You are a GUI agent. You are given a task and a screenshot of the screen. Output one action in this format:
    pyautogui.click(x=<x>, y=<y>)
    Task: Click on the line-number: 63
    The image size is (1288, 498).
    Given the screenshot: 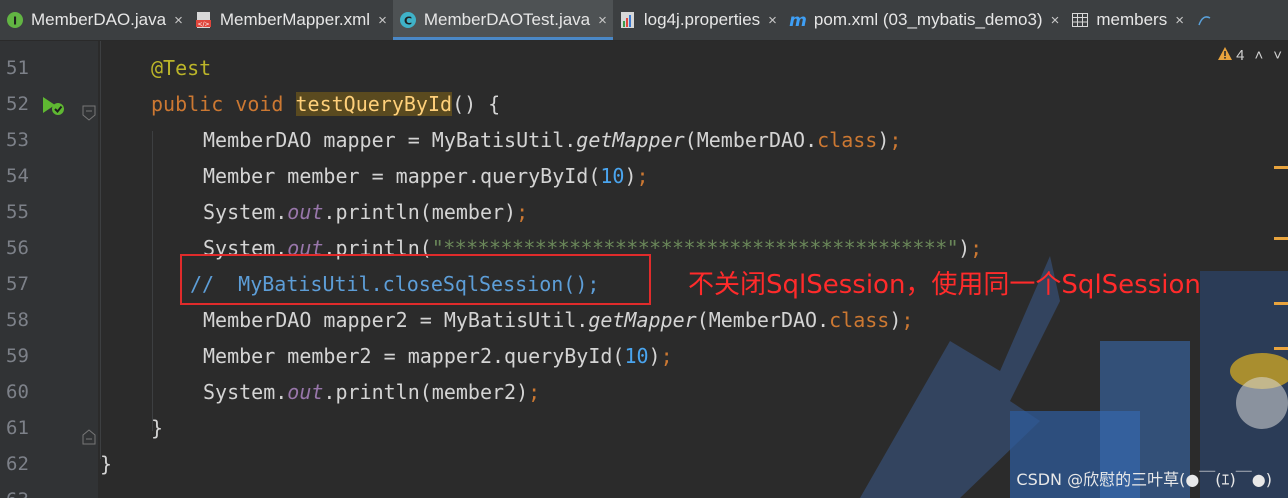 What is the action you would take?
    pyautogui.click(x=19, y=490)
    